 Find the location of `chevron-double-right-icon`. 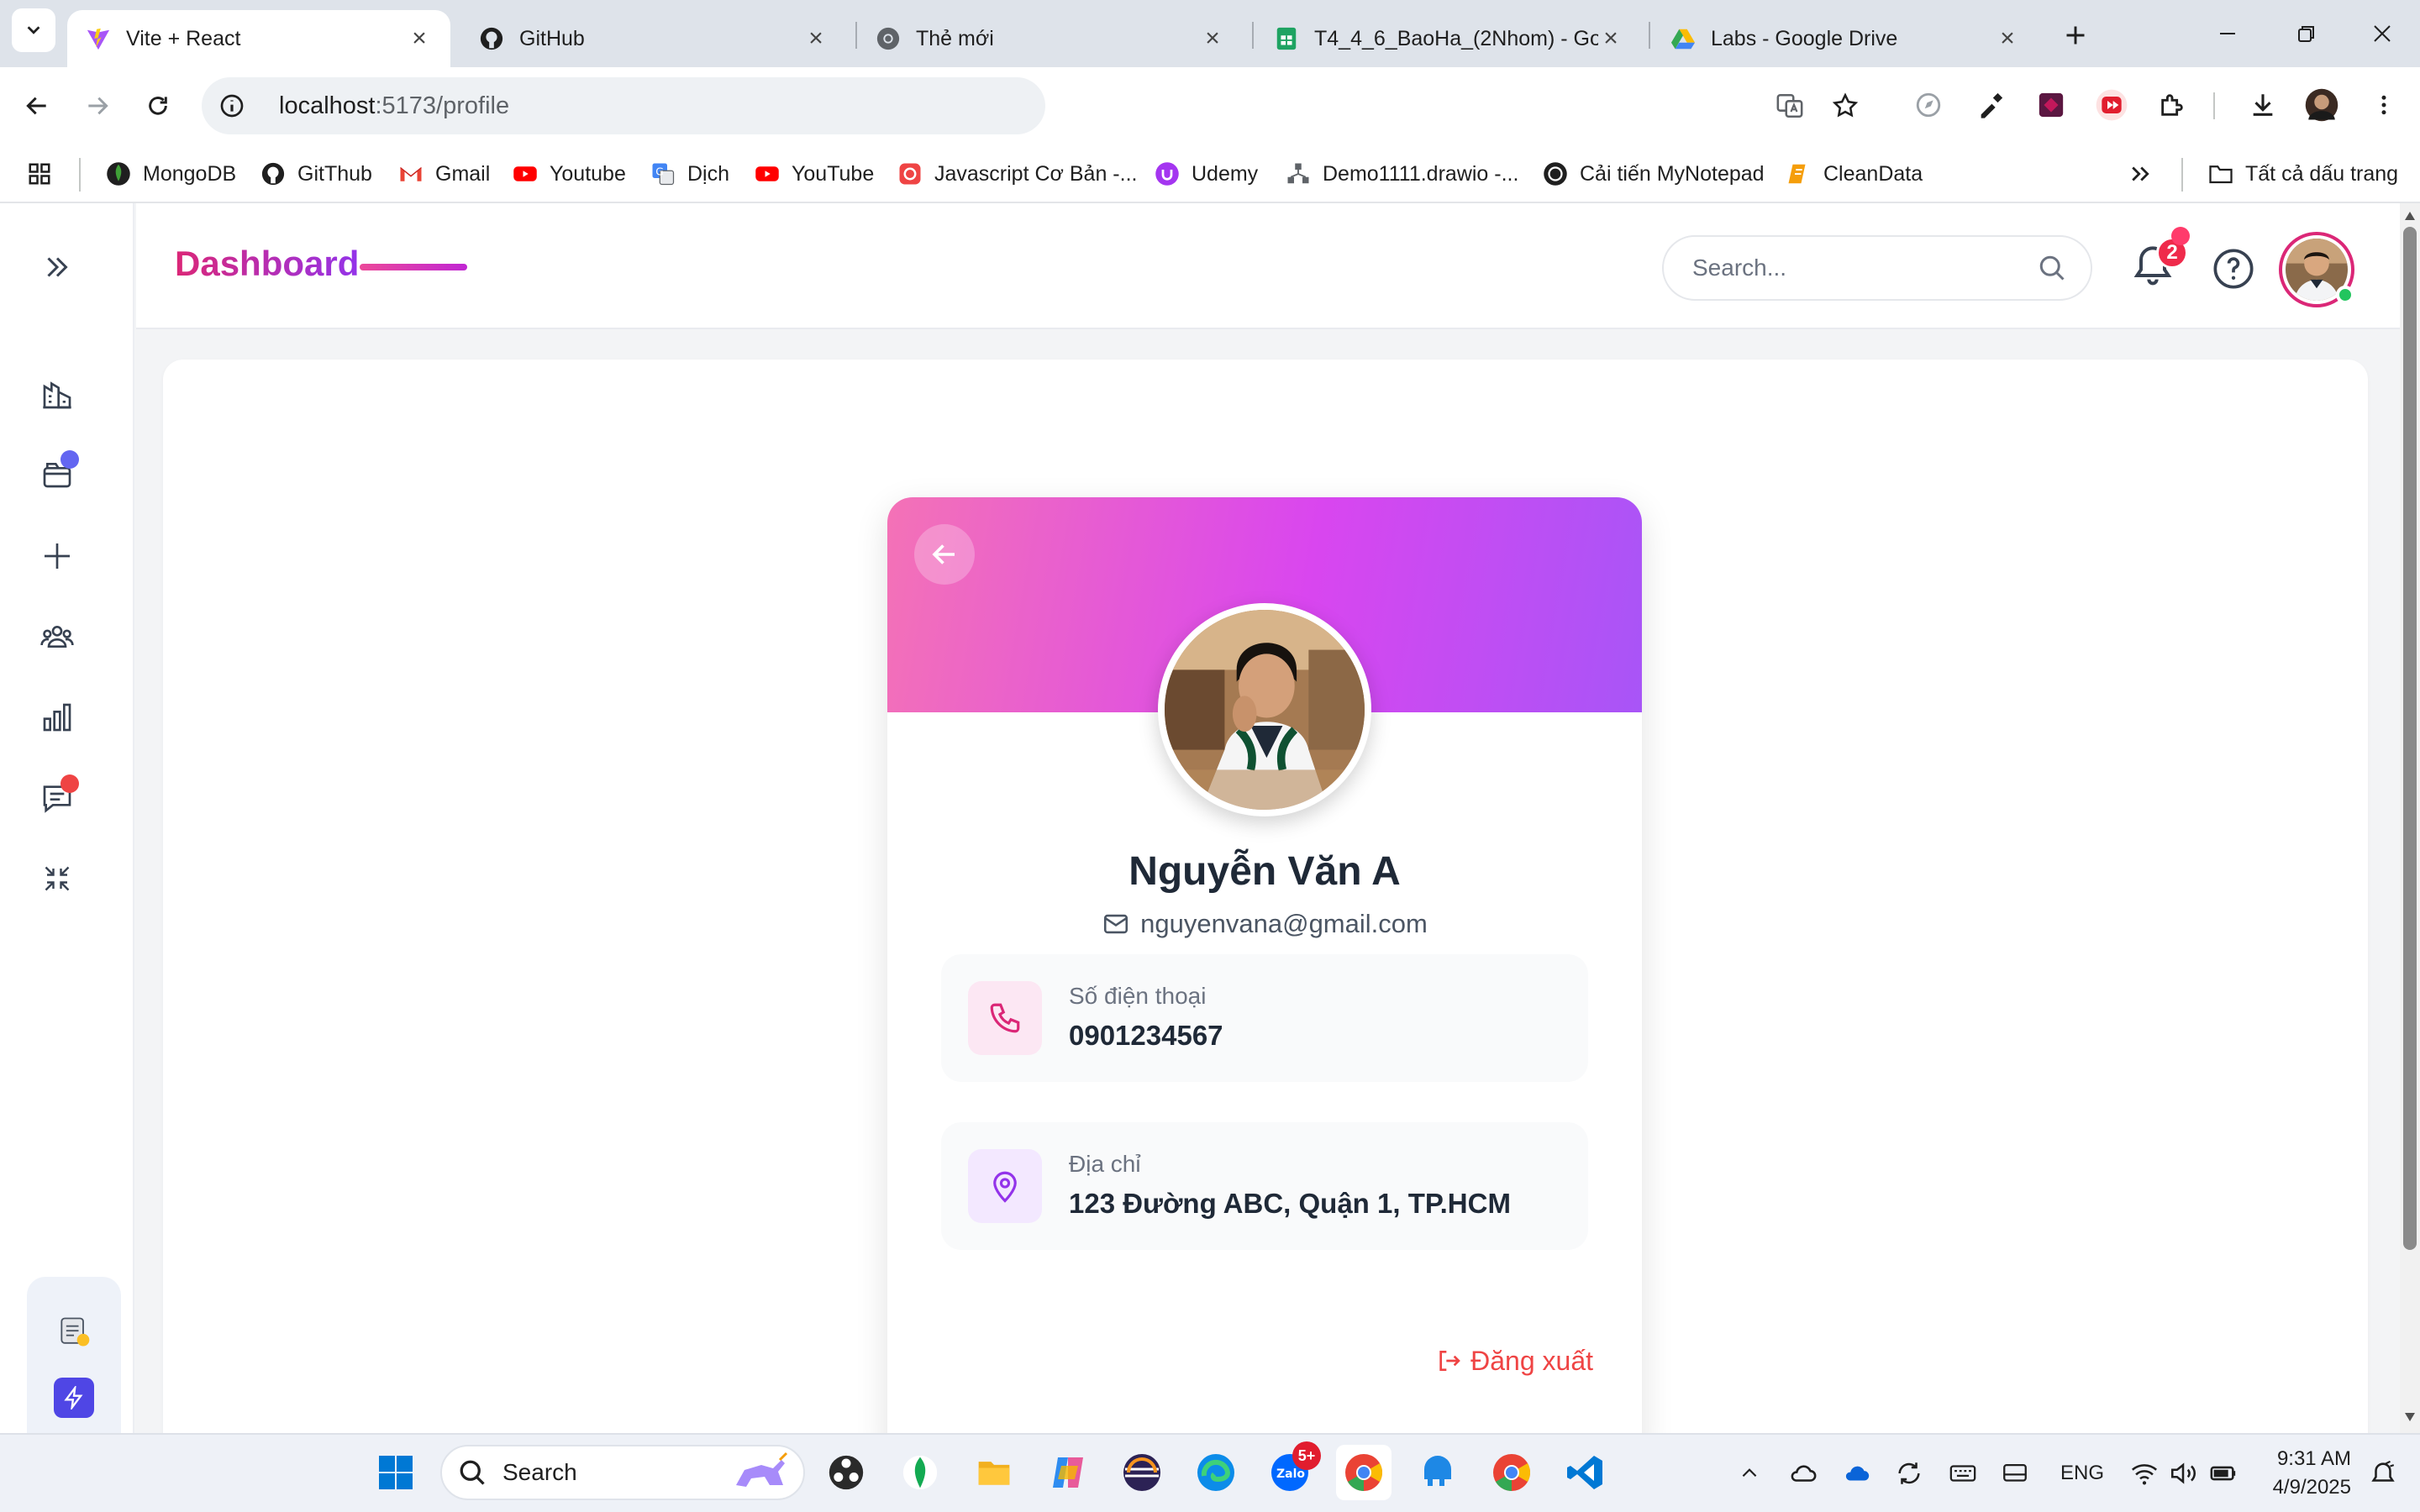

chevron-double-right-icon is located at coordinates (58, 267).